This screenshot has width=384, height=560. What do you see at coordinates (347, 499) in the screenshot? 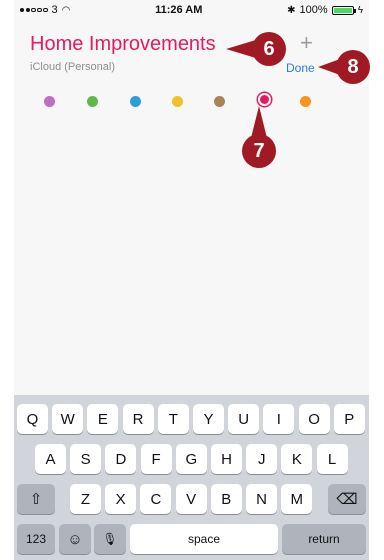
I see `delete-key: ⌫` at bounding box center [347, 499].